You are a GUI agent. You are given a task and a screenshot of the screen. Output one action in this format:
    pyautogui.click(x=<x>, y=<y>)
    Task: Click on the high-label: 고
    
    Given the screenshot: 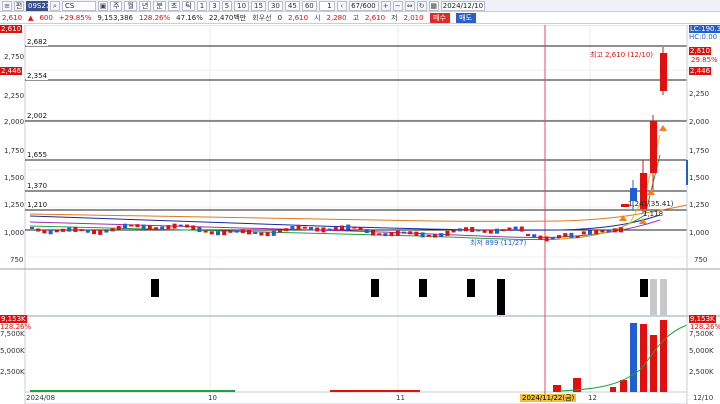 What is the action you would take?
    pyautogui.click(x=356, y=17)
    